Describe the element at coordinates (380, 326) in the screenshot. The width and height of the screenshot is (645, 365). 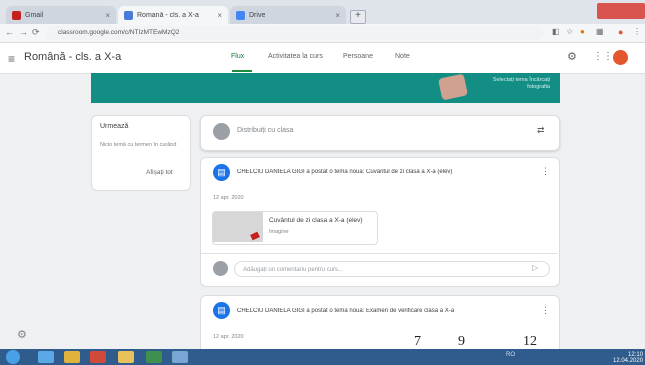
I see `stream-post` at that location.